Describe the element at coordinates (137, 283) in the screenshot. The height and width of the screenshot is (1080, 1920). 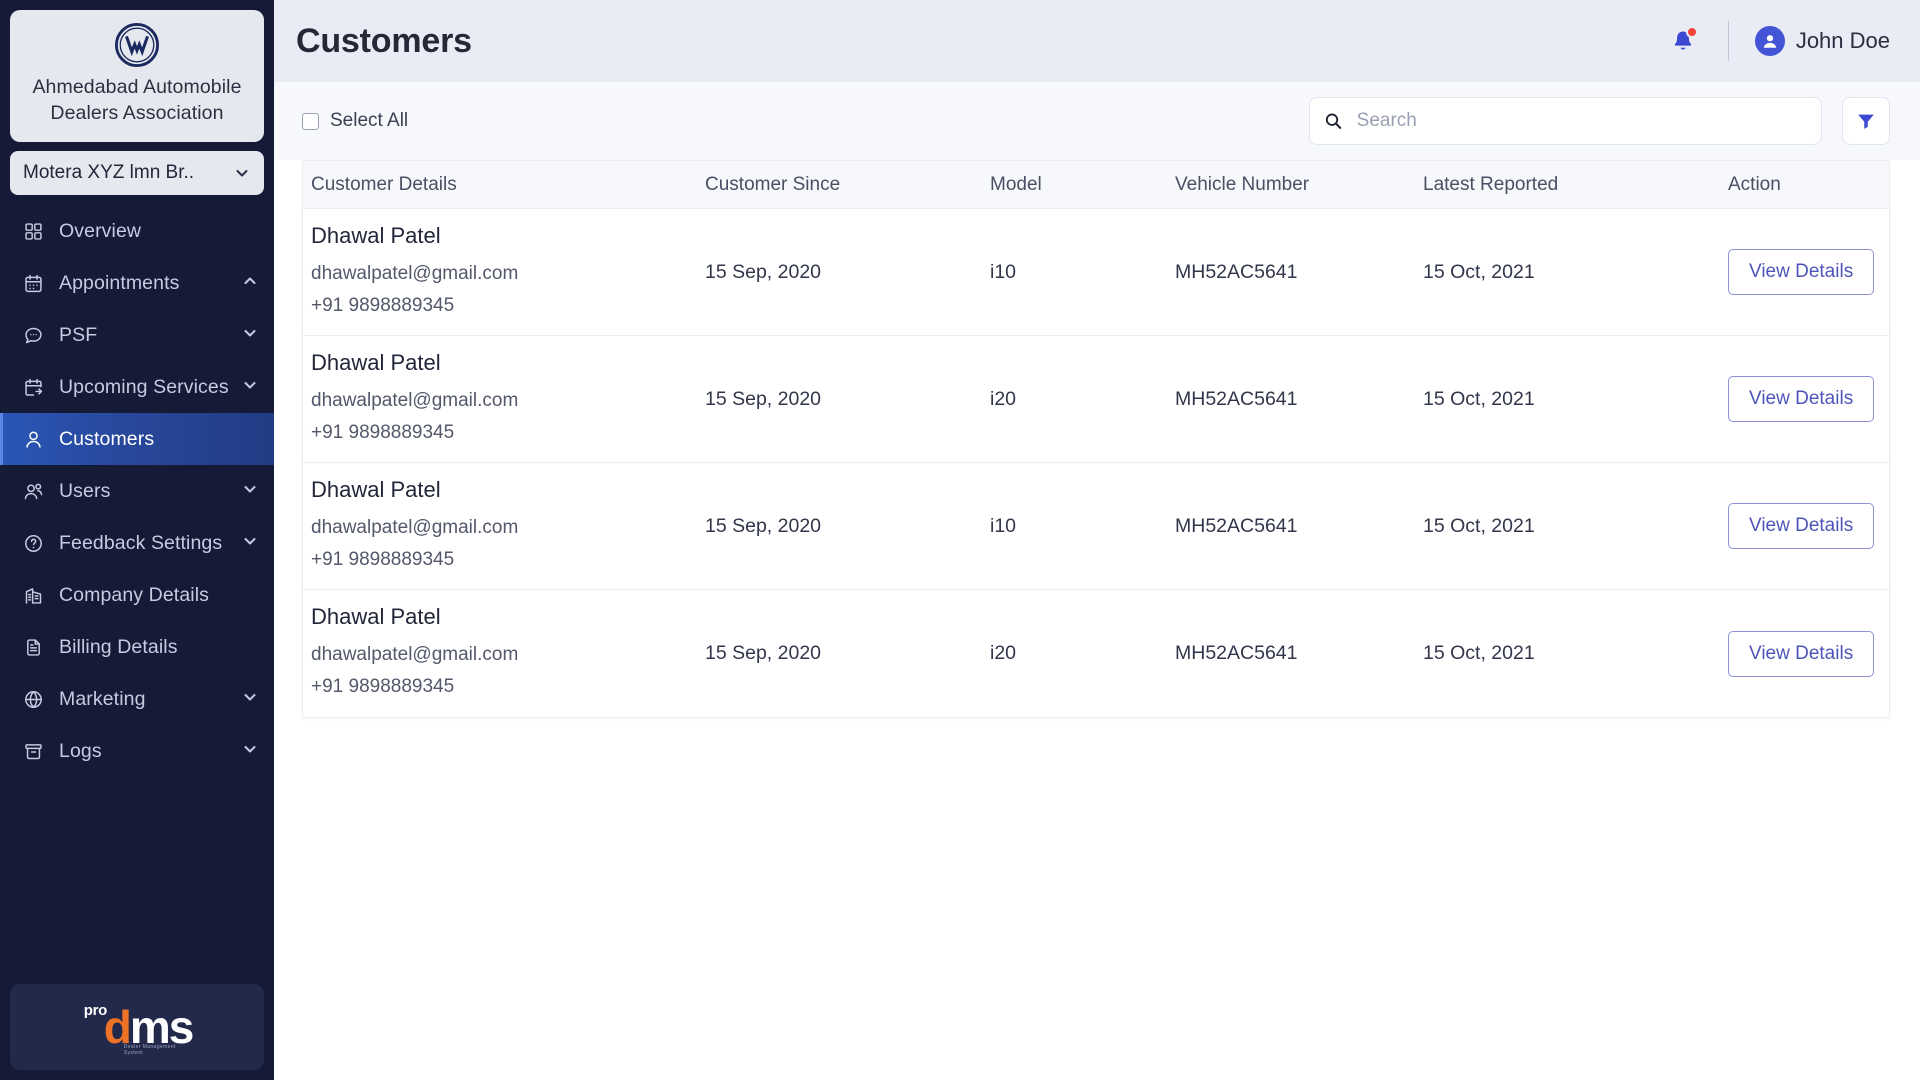
I see `sidebar-item-appointments: Appointments` at that location.